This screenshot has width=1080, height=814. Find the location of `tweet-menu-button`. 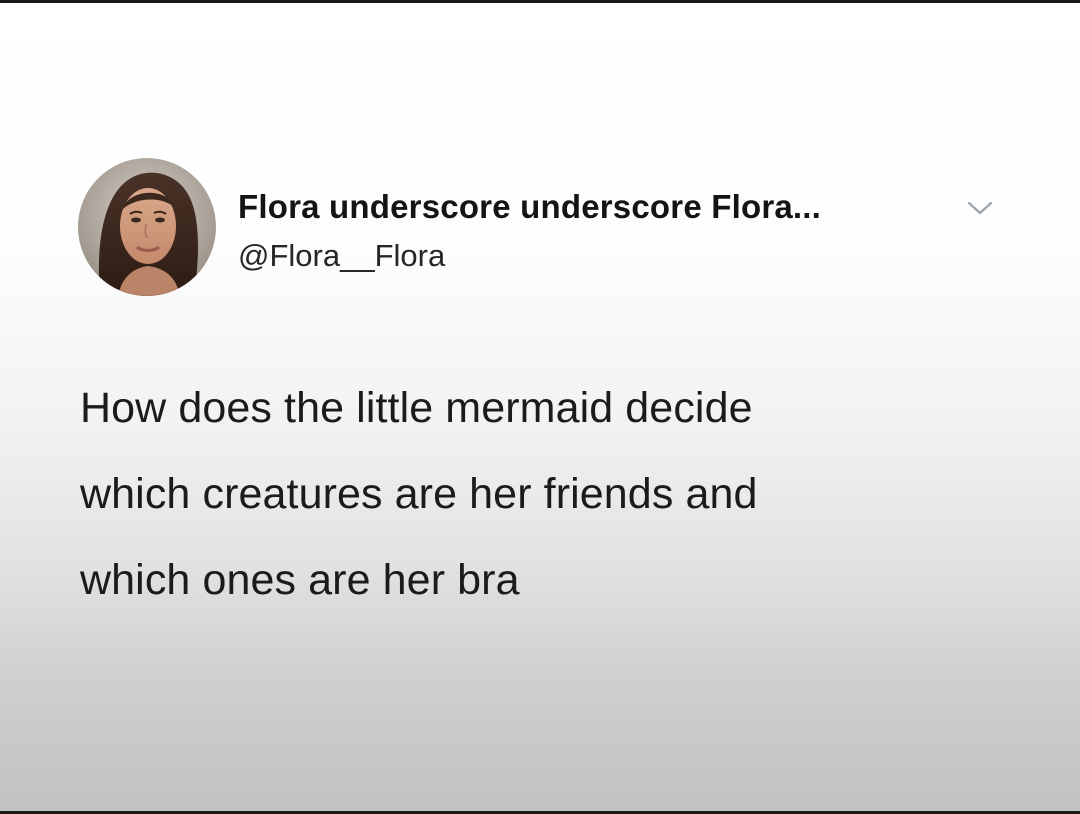

tweet-menu-button is located at coordinates (980, 208).